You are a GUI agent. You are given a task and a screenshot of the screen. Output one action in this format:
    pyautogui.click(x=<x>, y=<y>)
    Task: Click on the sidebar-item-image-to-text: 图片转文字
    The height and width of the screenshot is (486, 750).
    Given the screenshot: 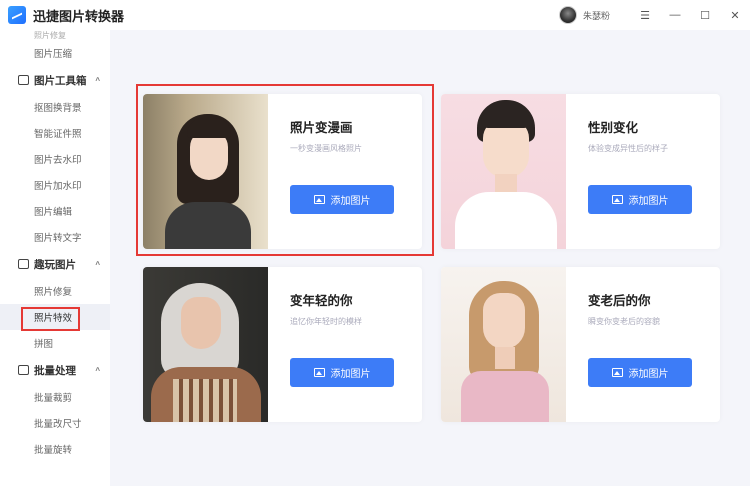 What is the action you would take?
    pyautogui.click(x=55, y=237)
    